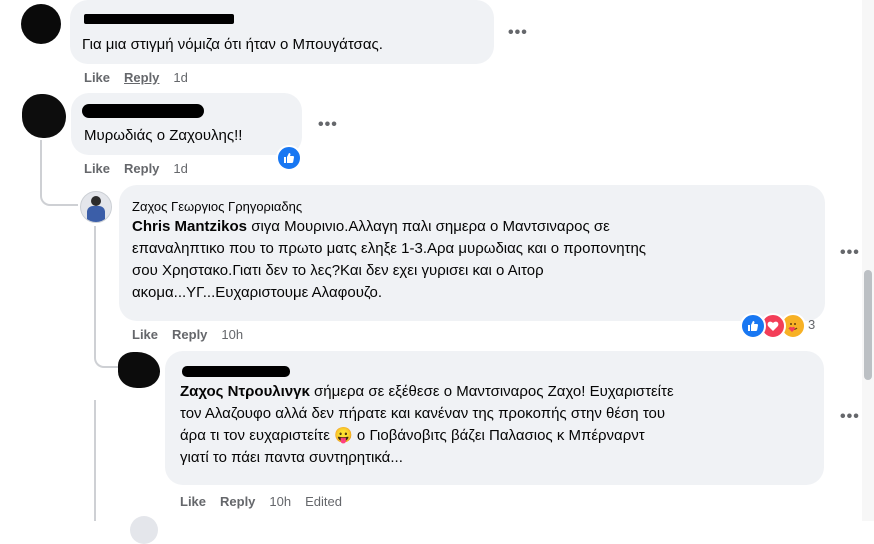  I want to click on comment-text-line: ο Γιοβάνοβιτς βάζει Παλασιος κ Μπέρναρντ, so click(498, 435).